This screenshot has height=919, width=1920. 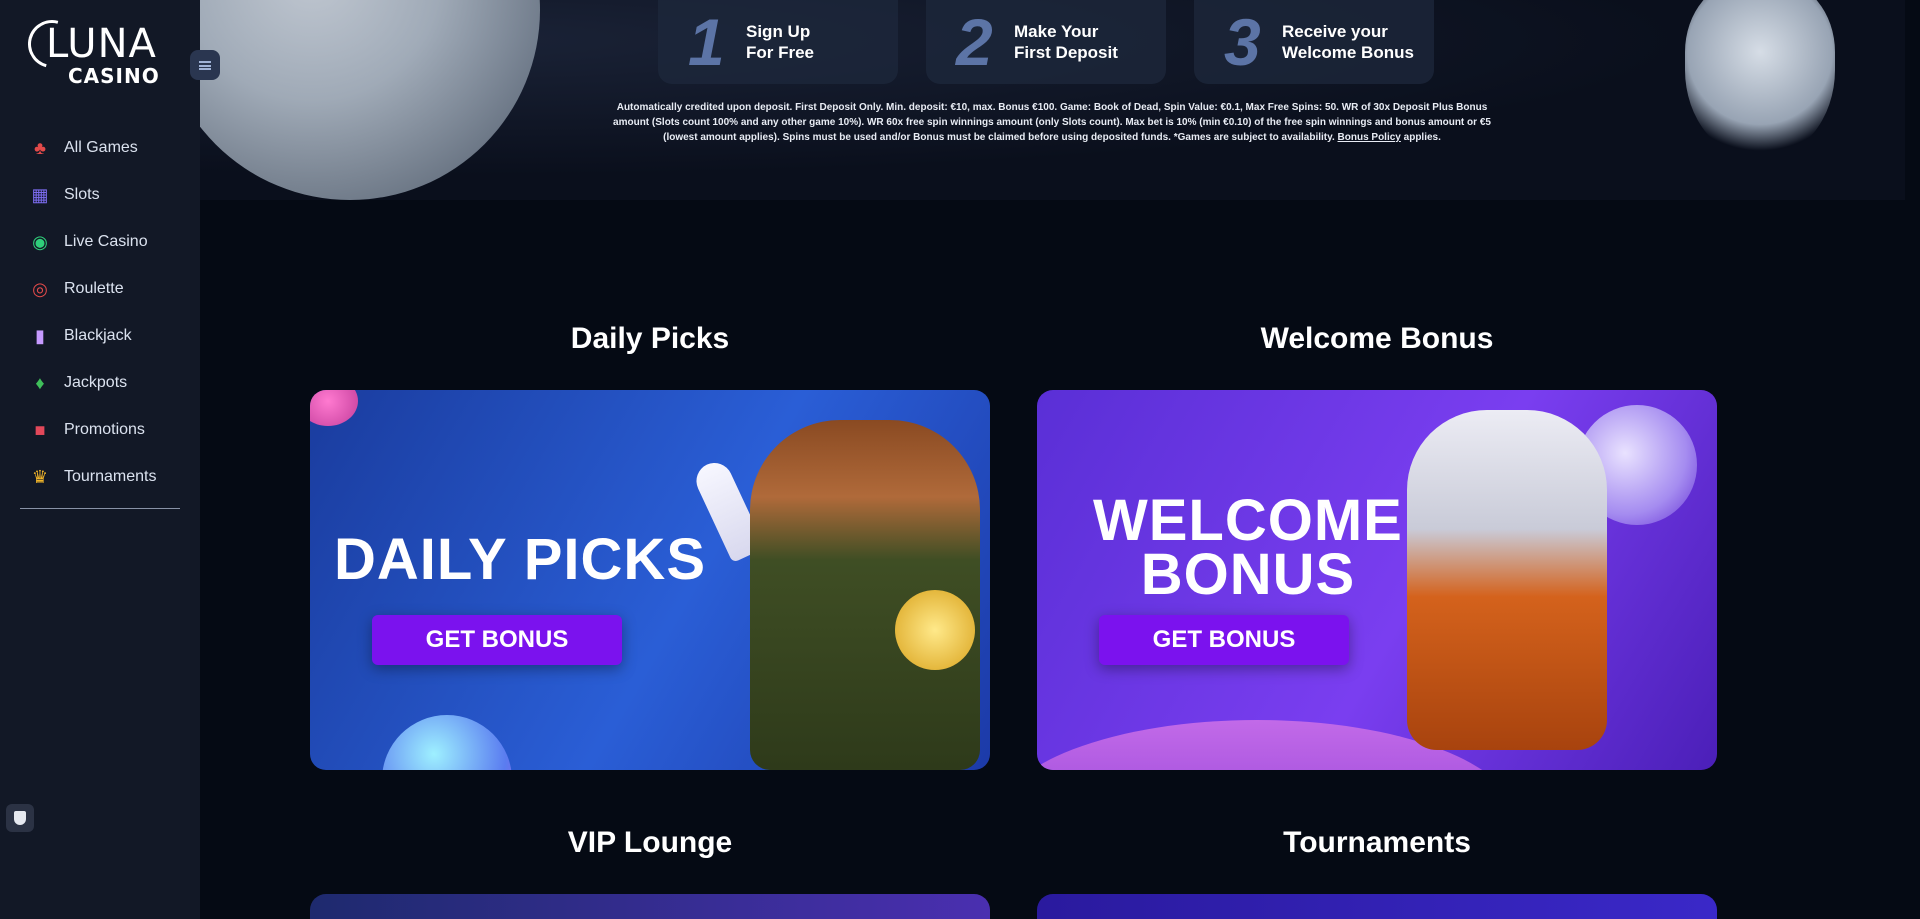 I want to click on tournaments-title: Tournaments, so click(x=1377, y=842).